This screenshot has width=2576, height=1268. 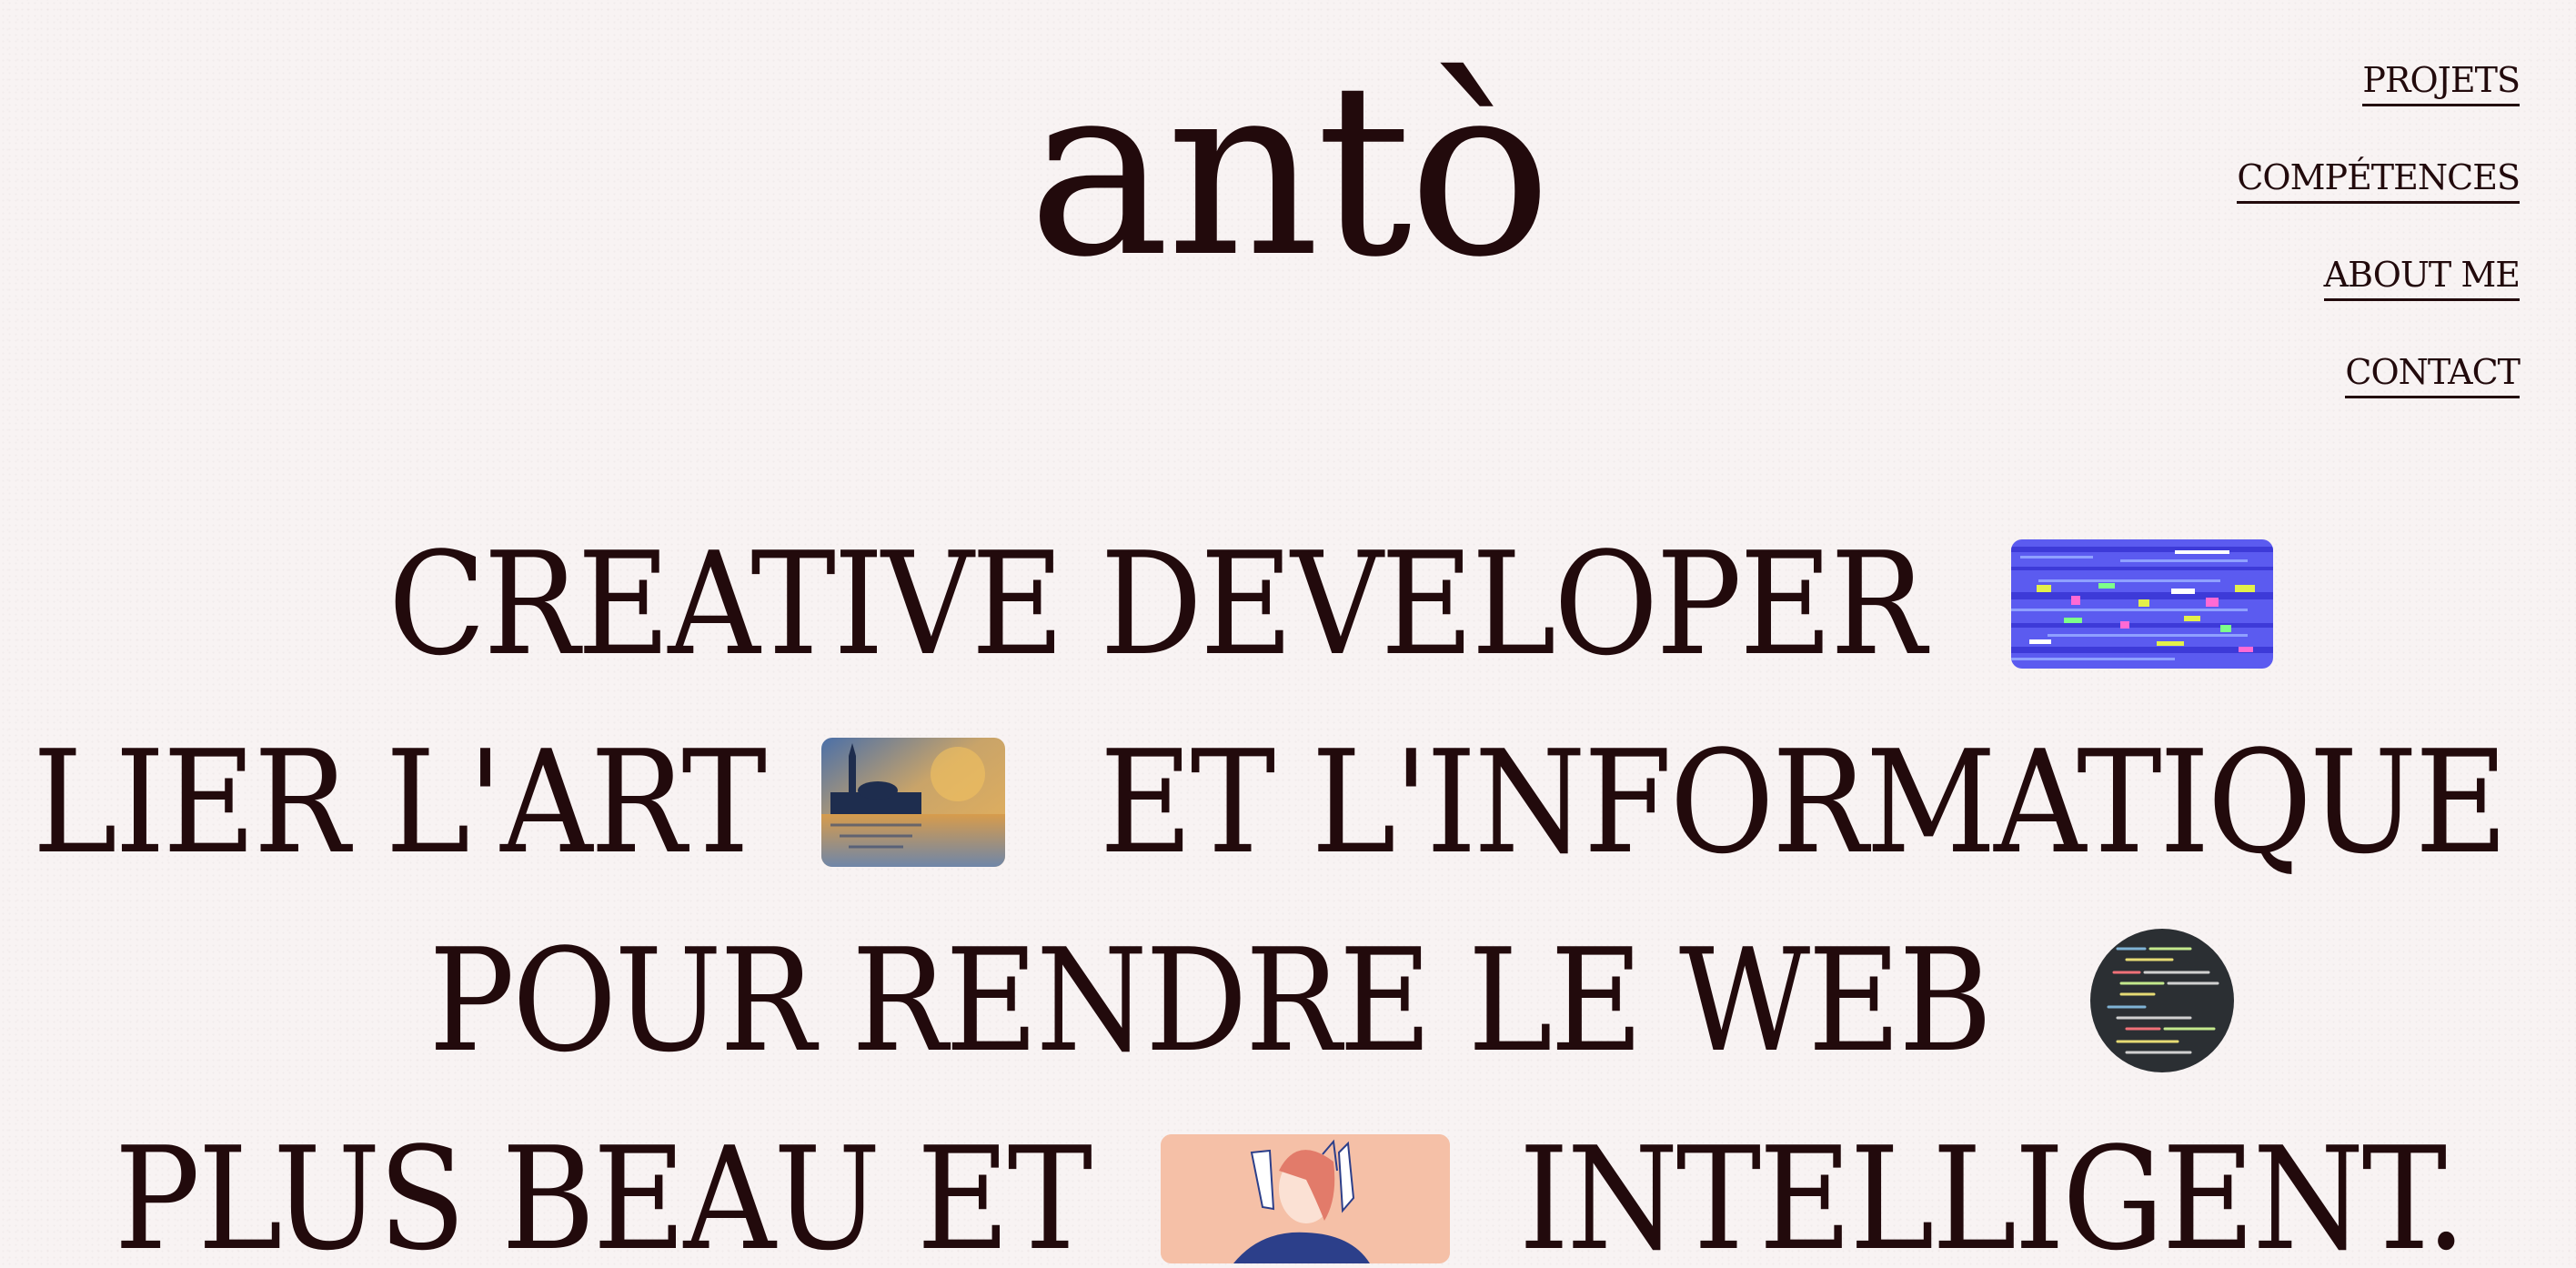 What do you see at coordinates (1804, 803) in the screenshot?
I see `hero-line-2-text-b: ET L'INFORMATIQUE` at bounding box center [1804, 803].